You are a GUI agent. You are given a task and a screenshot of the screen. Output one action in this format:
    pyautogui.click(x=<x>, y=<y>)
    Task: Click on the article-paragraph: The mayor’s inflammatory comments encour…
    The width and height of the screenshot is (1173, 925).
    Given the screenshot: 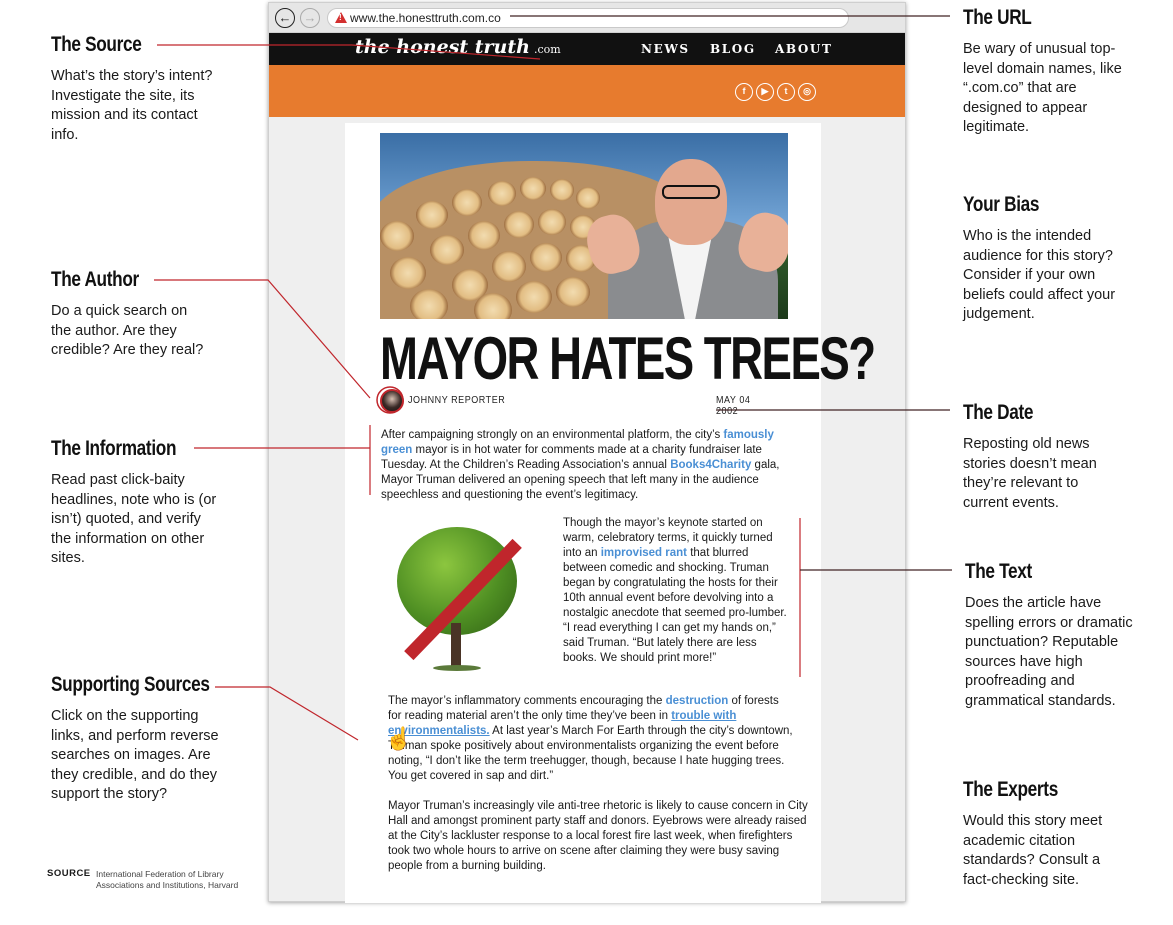 What is the action you would take?
    pyautogui.click(x=590, y=738)
    